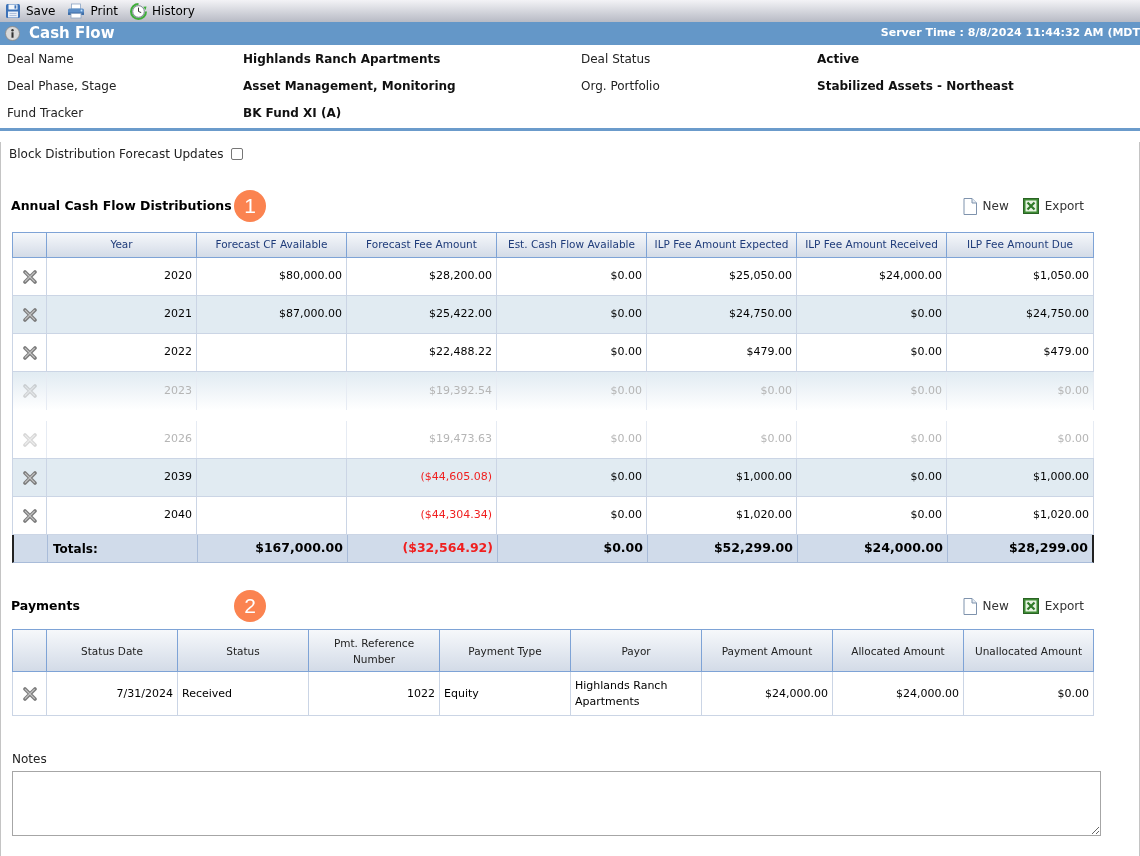 This screenshot has height=856, width=1140. Describe the element at coordinates (310, 276) in the screenshot. I see `table-cell: $80,000.00` at that location.